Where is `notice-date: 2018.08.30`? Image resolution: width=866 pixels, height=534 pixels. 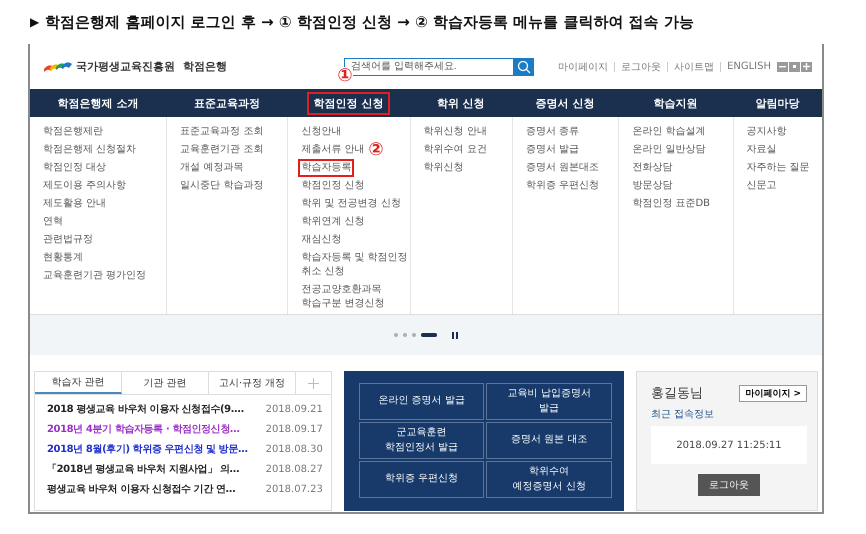
notice-date: 2018.08.30 is located at coordinates (294, 449).